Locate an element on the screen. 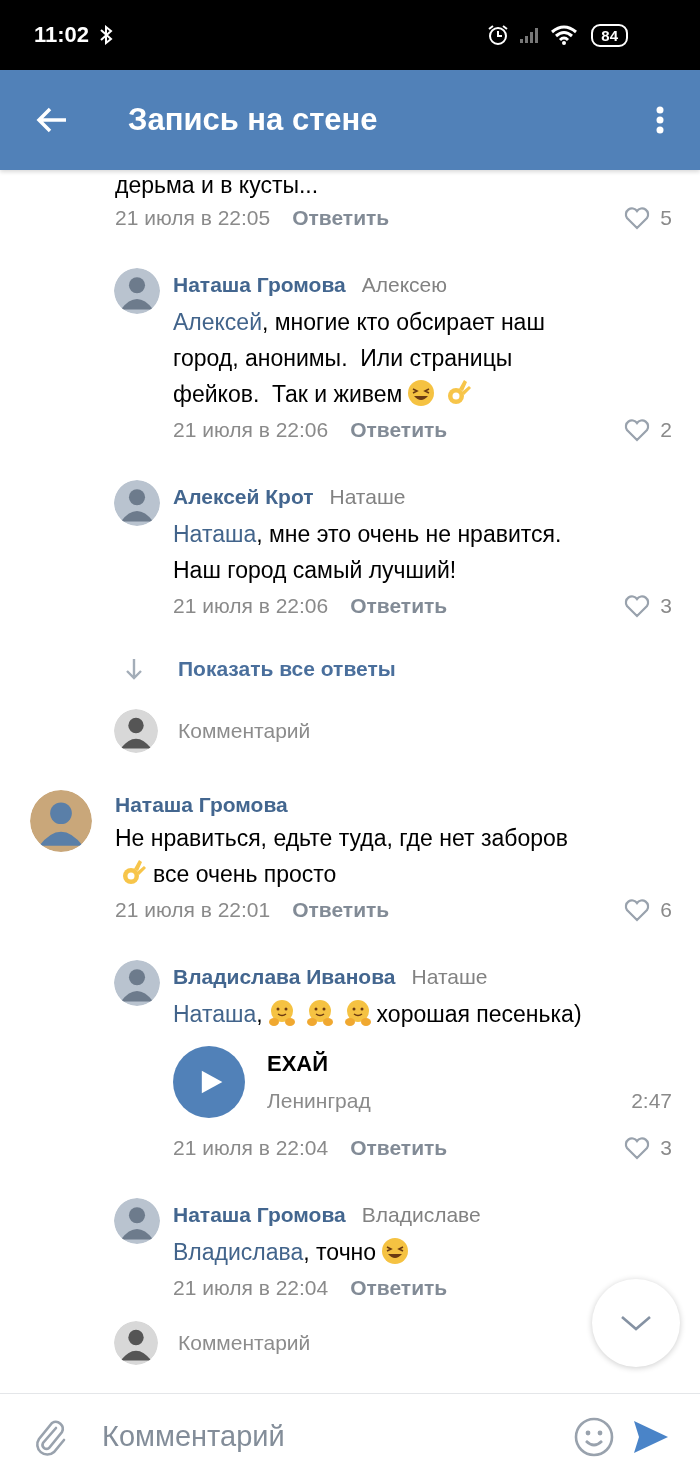  comment-text: Владислава, точно is located at coordinates (422, 1252).